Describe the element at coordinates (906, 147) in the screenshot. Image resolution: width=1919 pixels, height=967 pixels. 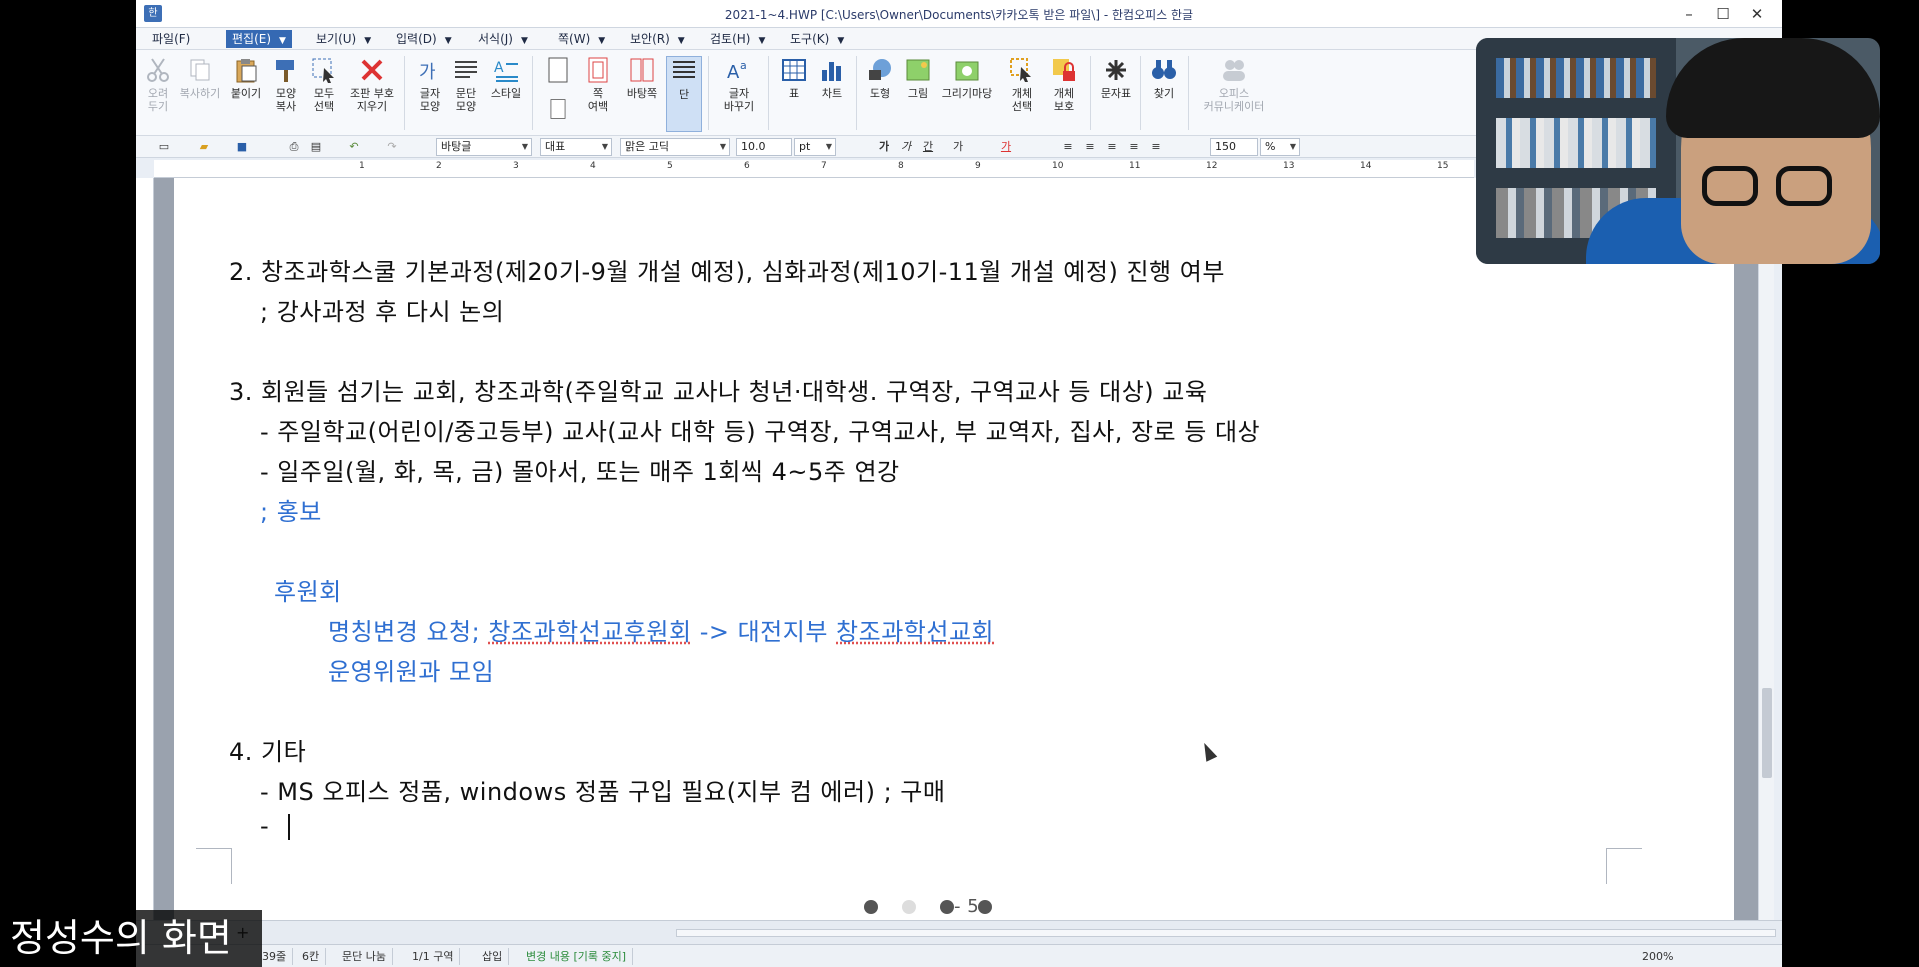
I see `italic-button: 가` at that location.